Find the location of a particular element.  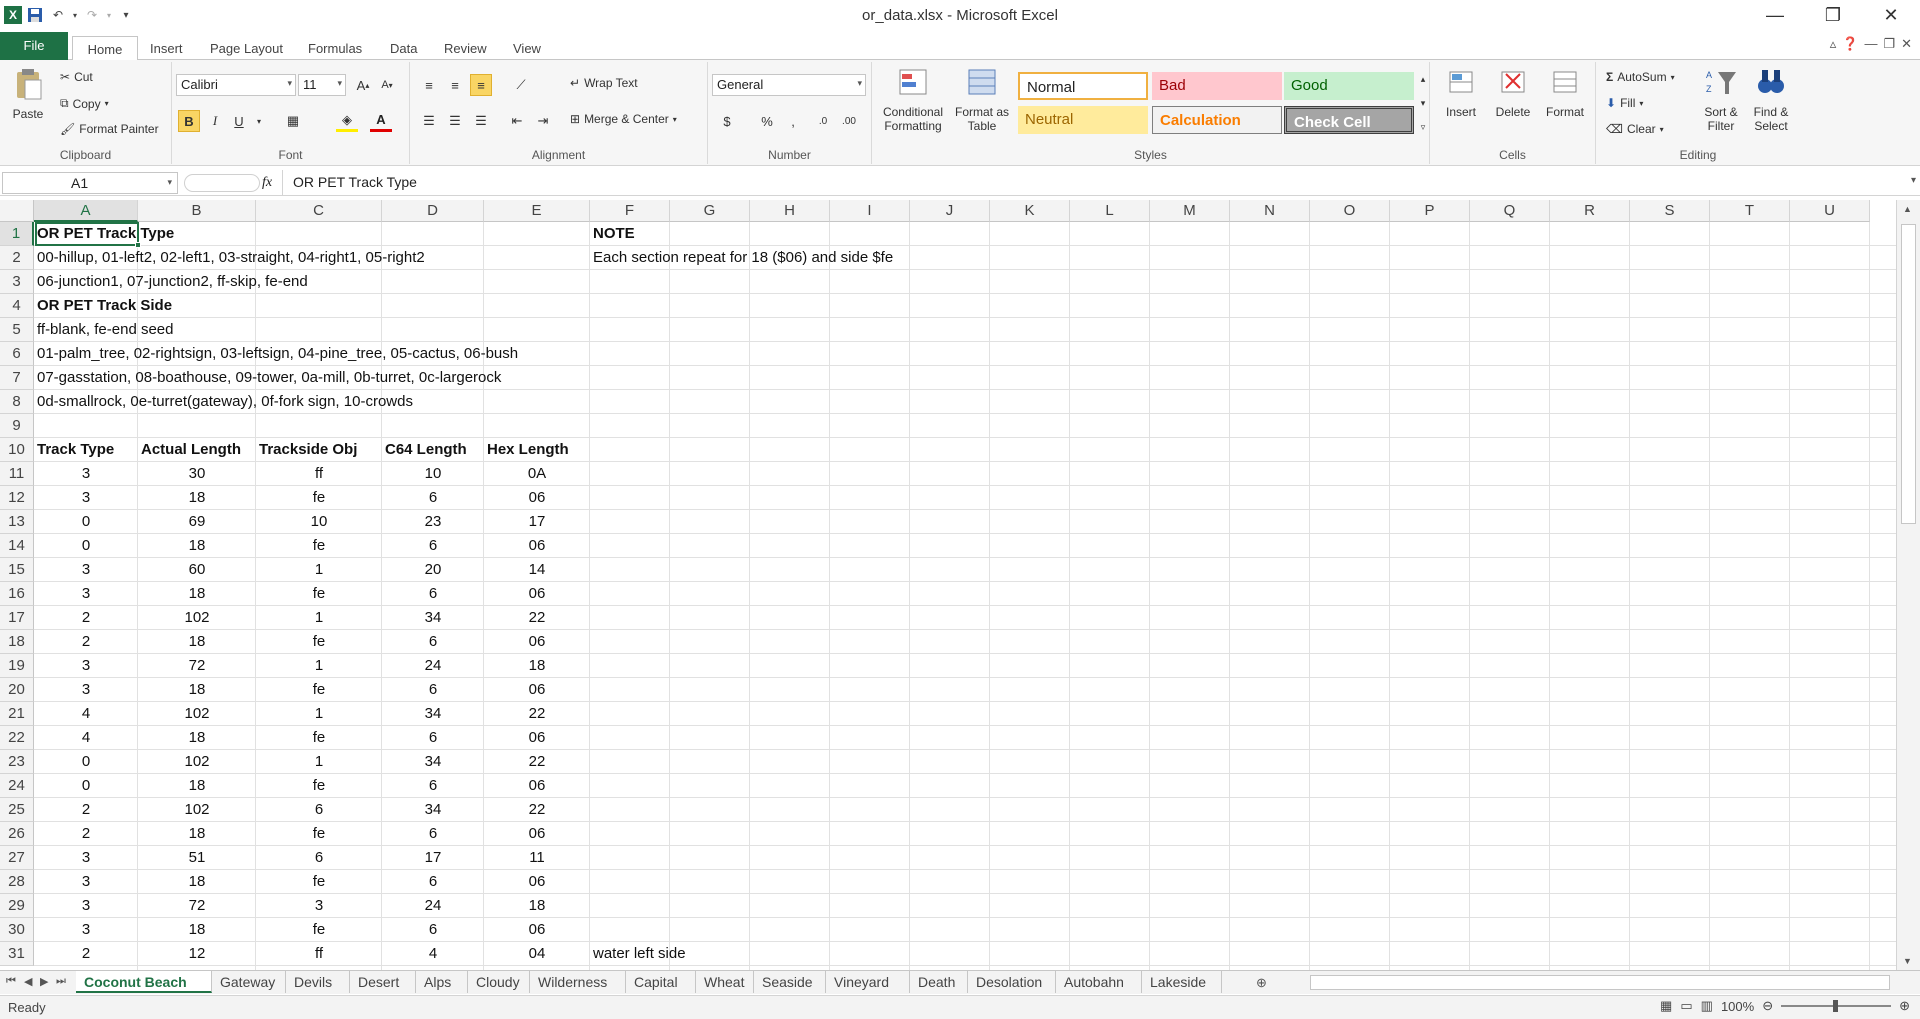

cell-f31: water left side is located at coordinates (639, 954).